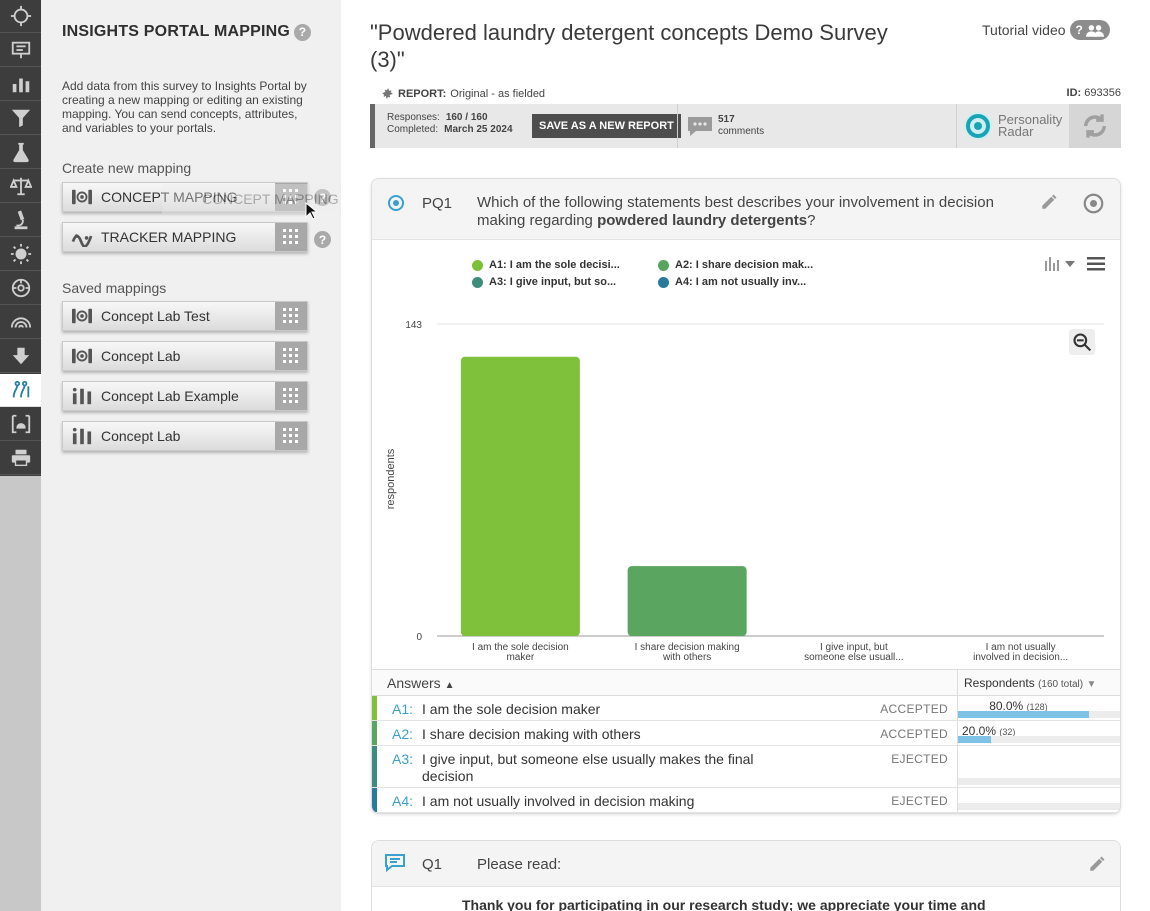 The width and height of the screenshot is (1150, 911). I want to click on answers-header: Answers ▲ Respondents (160 total) ▼, so click(746, 683).